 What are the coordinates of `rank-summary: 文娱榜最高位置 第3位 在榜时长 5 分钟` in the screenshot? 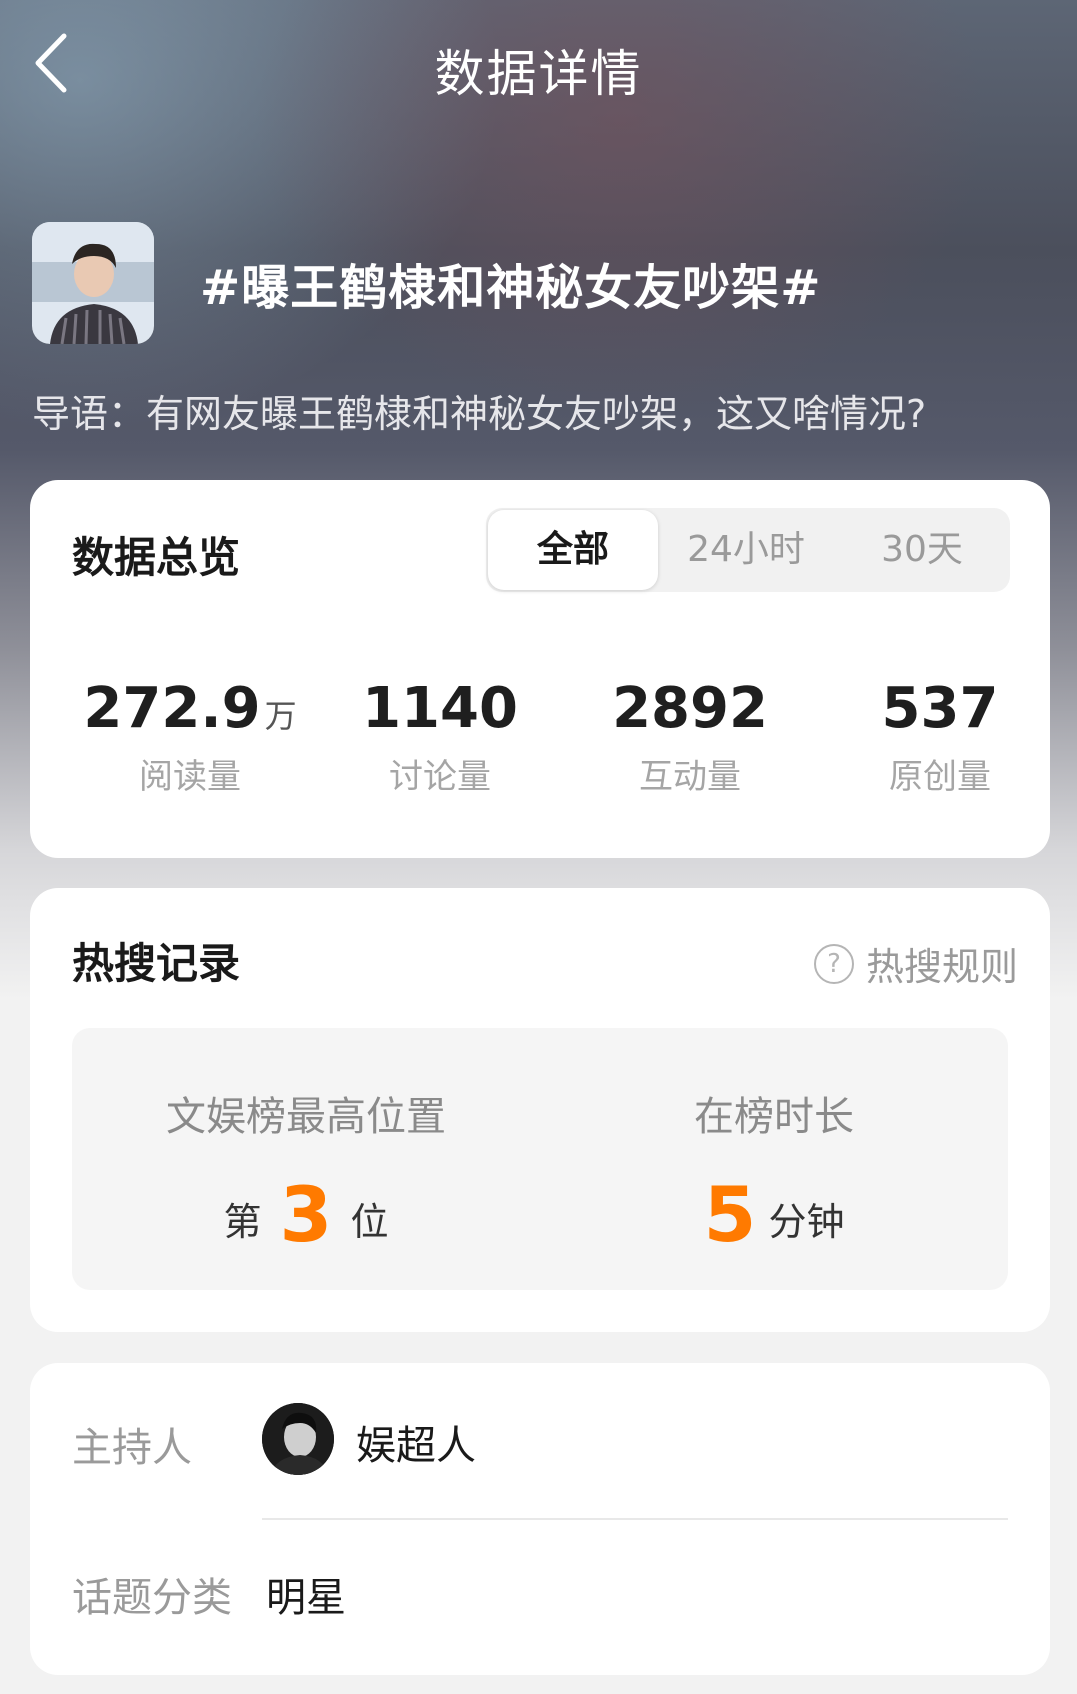 It's located at (540, 1159).